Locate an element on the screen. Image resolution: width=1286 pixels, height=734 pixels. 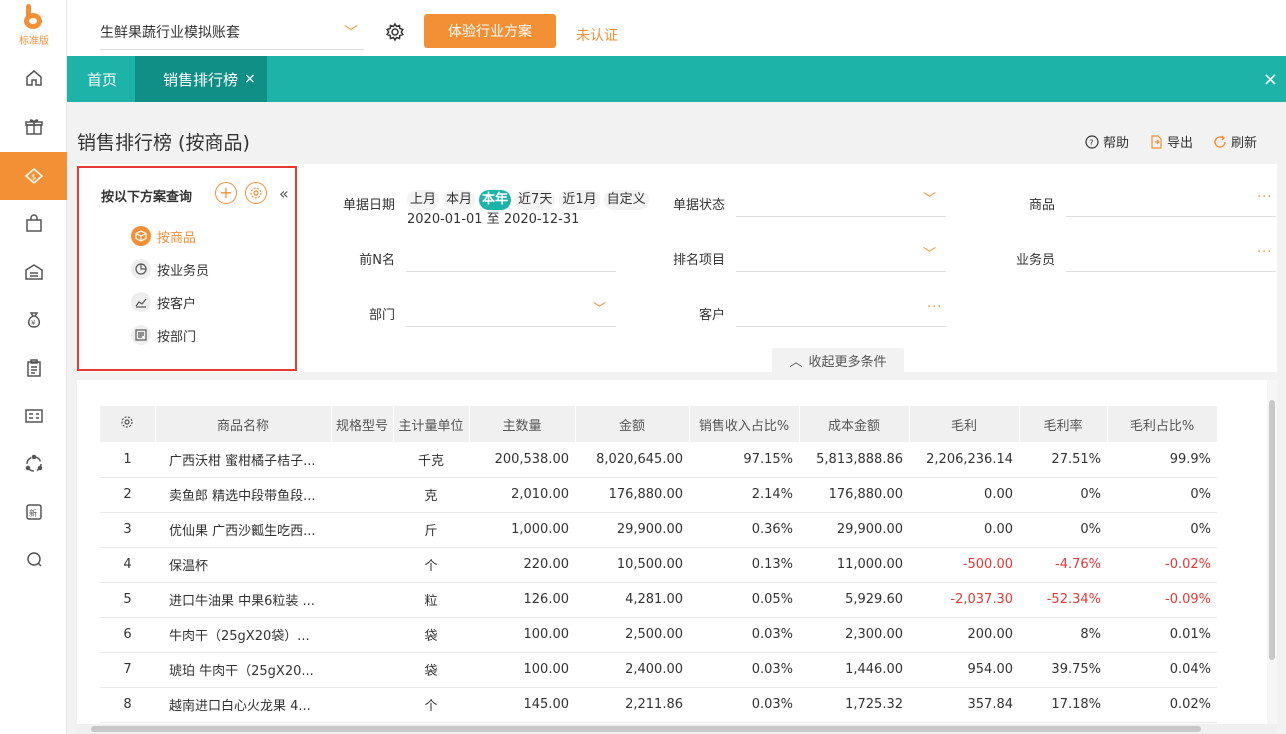
scheme-item-label: 按客户 is located at coordinates (177, 304).